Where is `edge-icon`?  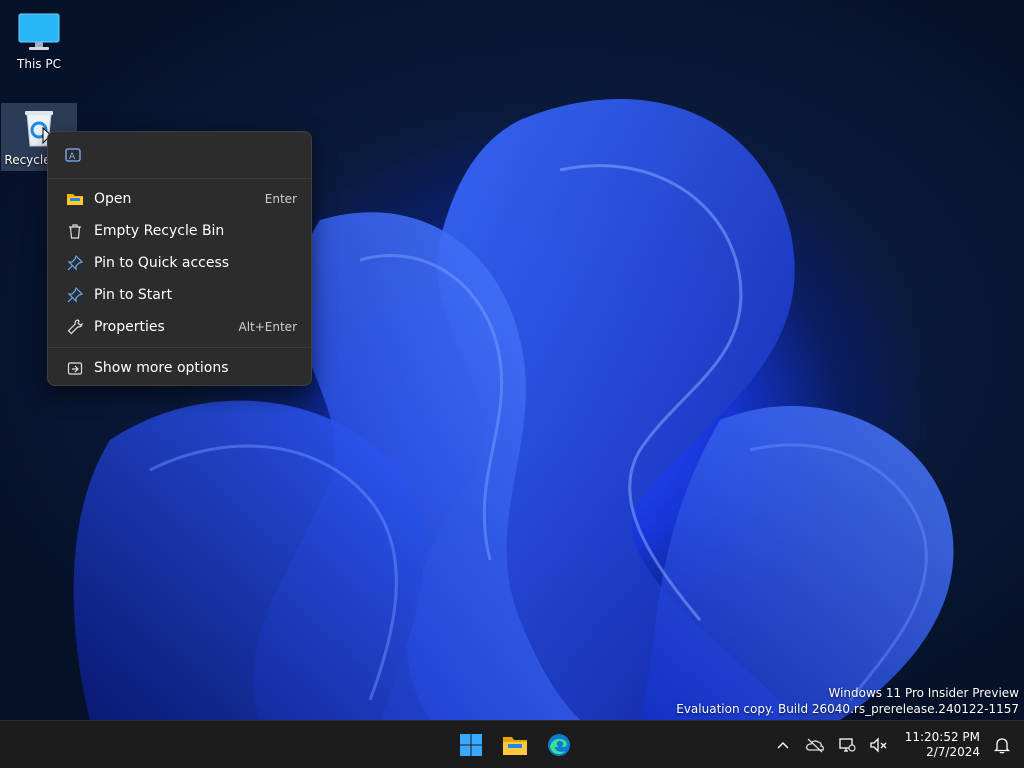
edge-icon is located at coordinates (559, 745).